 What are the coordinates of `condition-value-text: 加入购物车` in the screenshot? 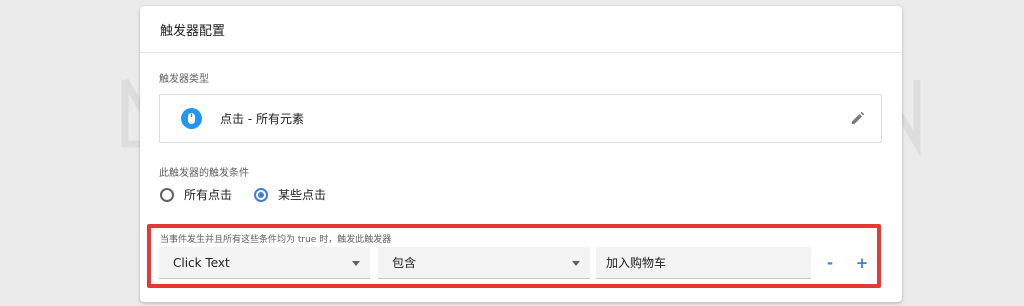 It's located at (636, 263).